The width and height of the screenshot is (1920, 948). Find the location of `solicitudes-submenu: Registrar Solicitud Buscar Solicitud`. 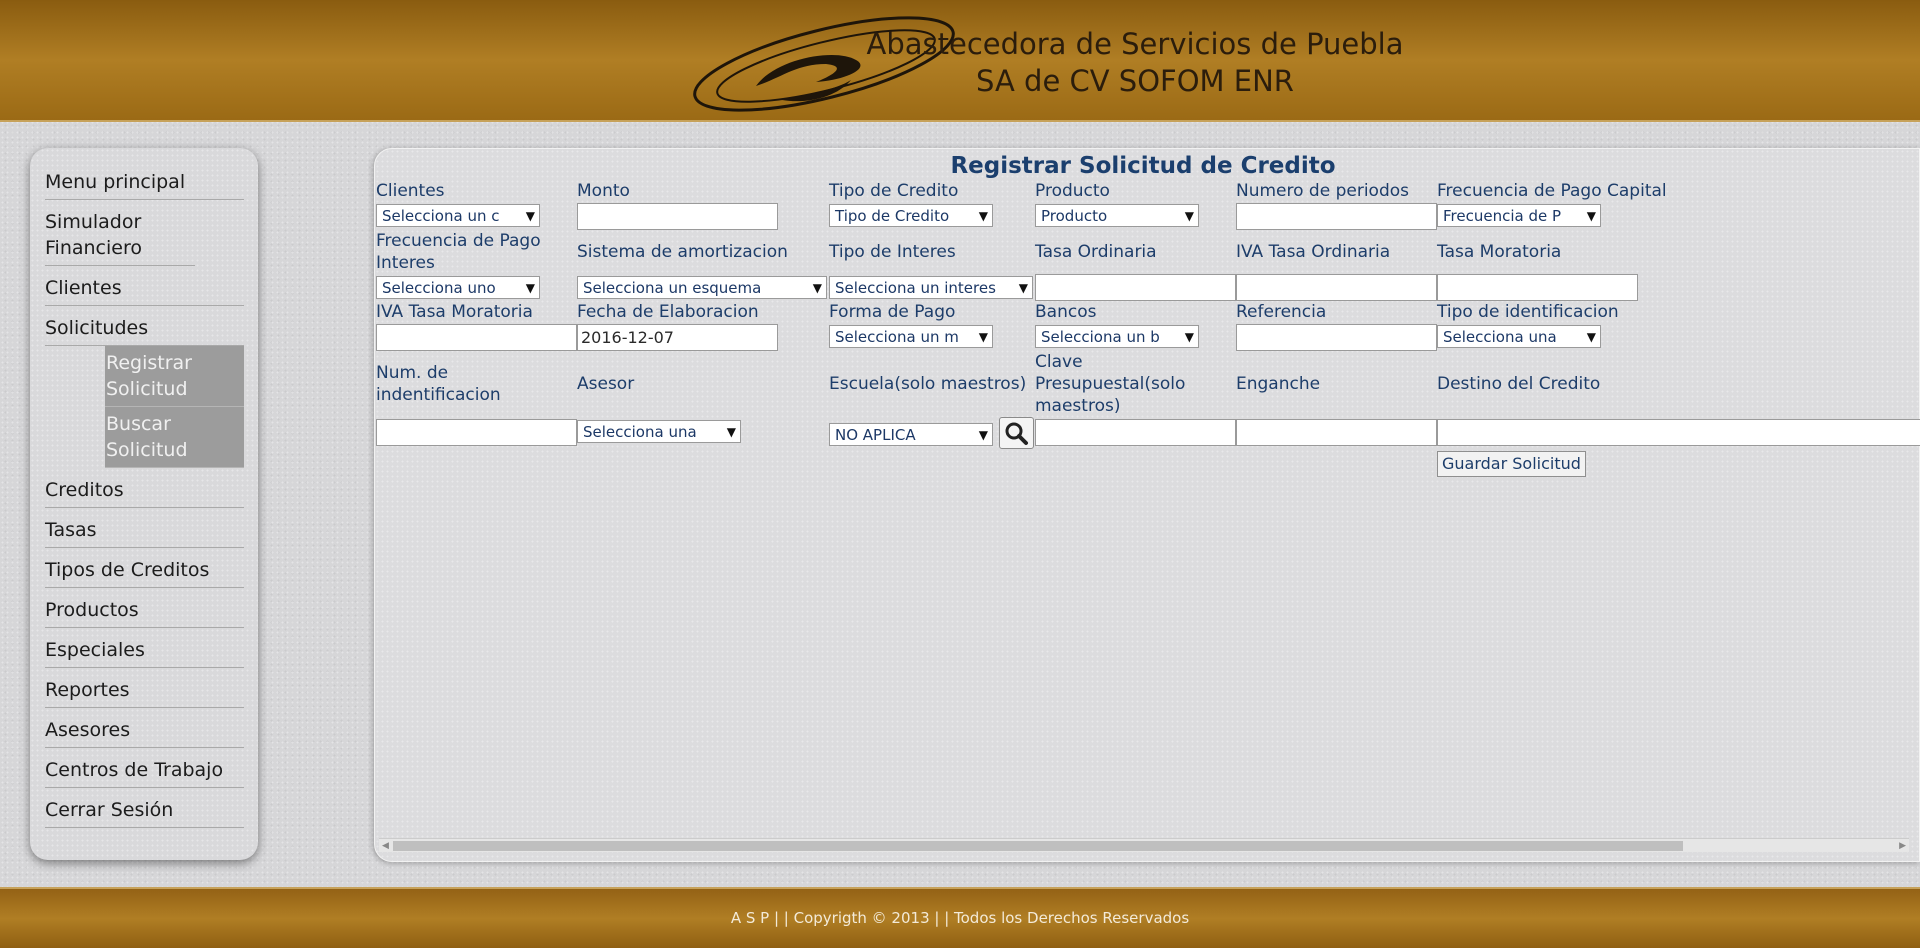

solicitudes-submenu: Registrar Solicitud Buscar Solicitud is located at coordinates (174, 407).